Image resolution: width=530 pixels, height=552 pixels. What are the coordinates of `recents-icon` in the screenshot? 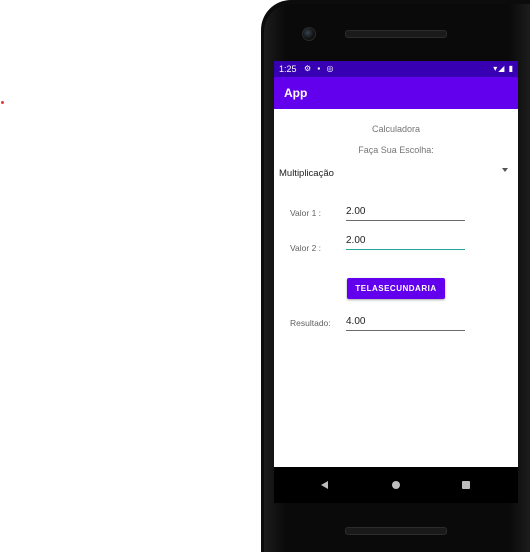 It's located at (466, 485).